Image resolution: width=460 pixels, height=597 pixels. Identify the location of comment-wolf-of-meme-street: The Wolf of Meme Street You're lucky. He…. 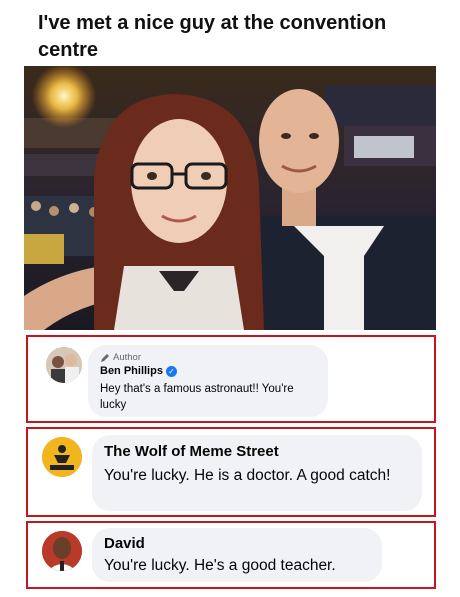
(231, 472).